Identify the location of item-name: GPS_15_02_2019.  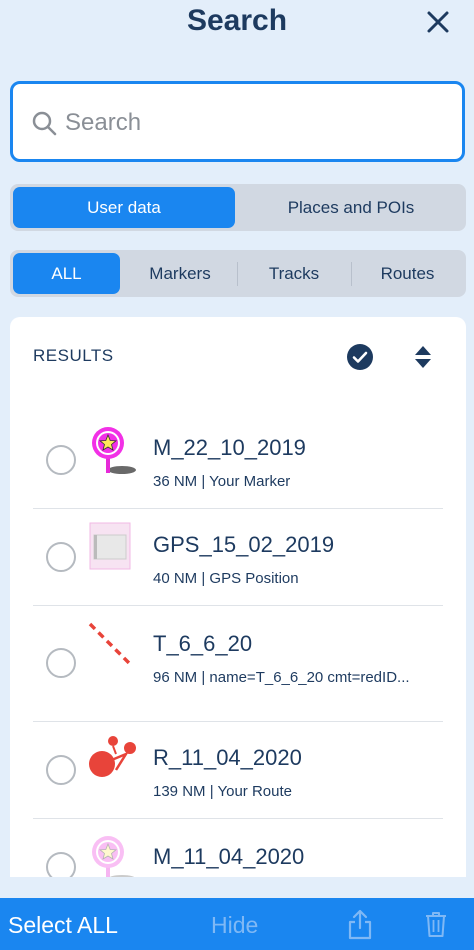
(244, 544).